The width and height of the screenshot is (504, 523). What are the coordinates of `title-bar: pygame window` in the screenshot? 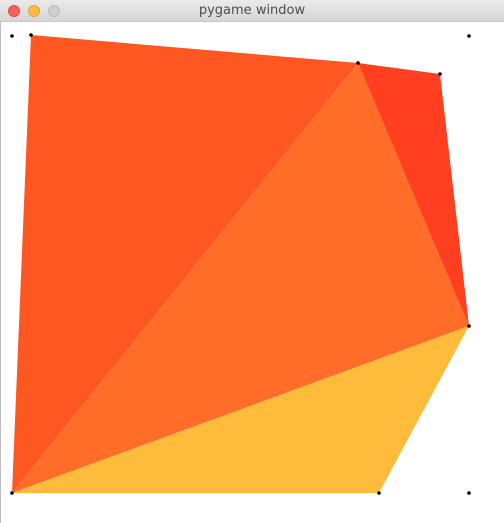 It's located at (252, 11).